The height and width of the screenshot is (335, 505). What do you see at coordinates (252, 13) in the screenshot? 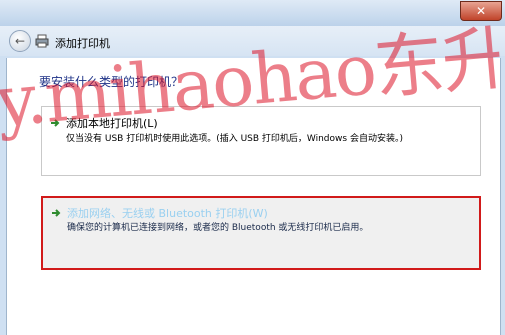
I see `title-bar: ✕` at bounding box center [252, 13].